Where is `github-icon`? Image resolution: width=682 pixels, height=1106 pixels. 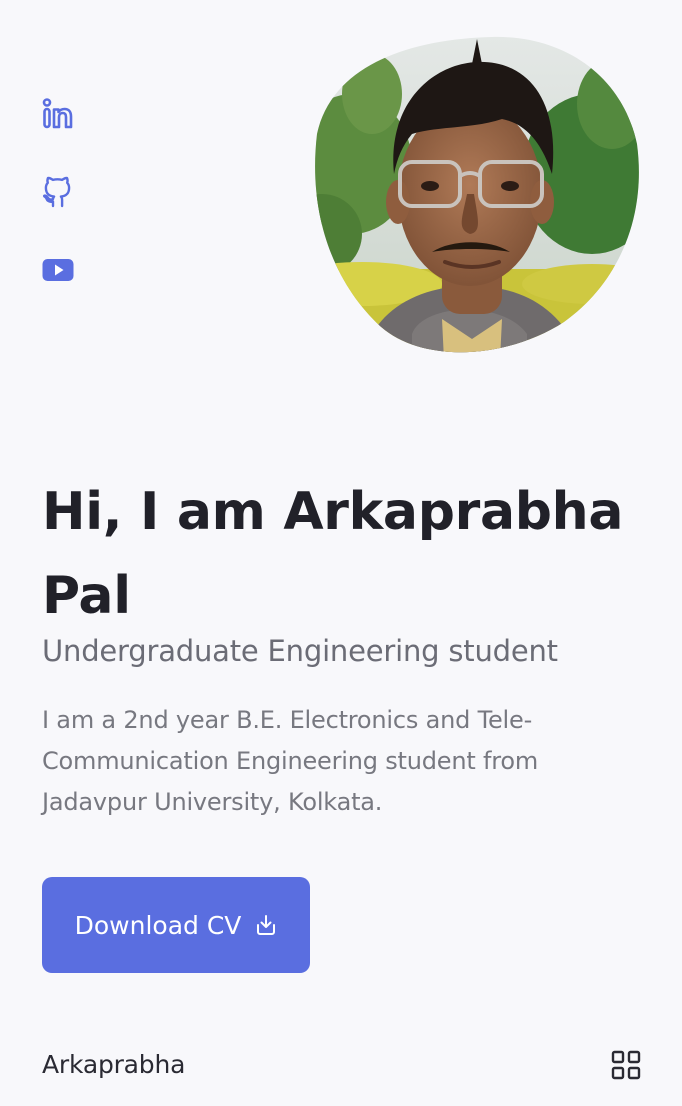 github-icon is located at coordinates (56, 192).